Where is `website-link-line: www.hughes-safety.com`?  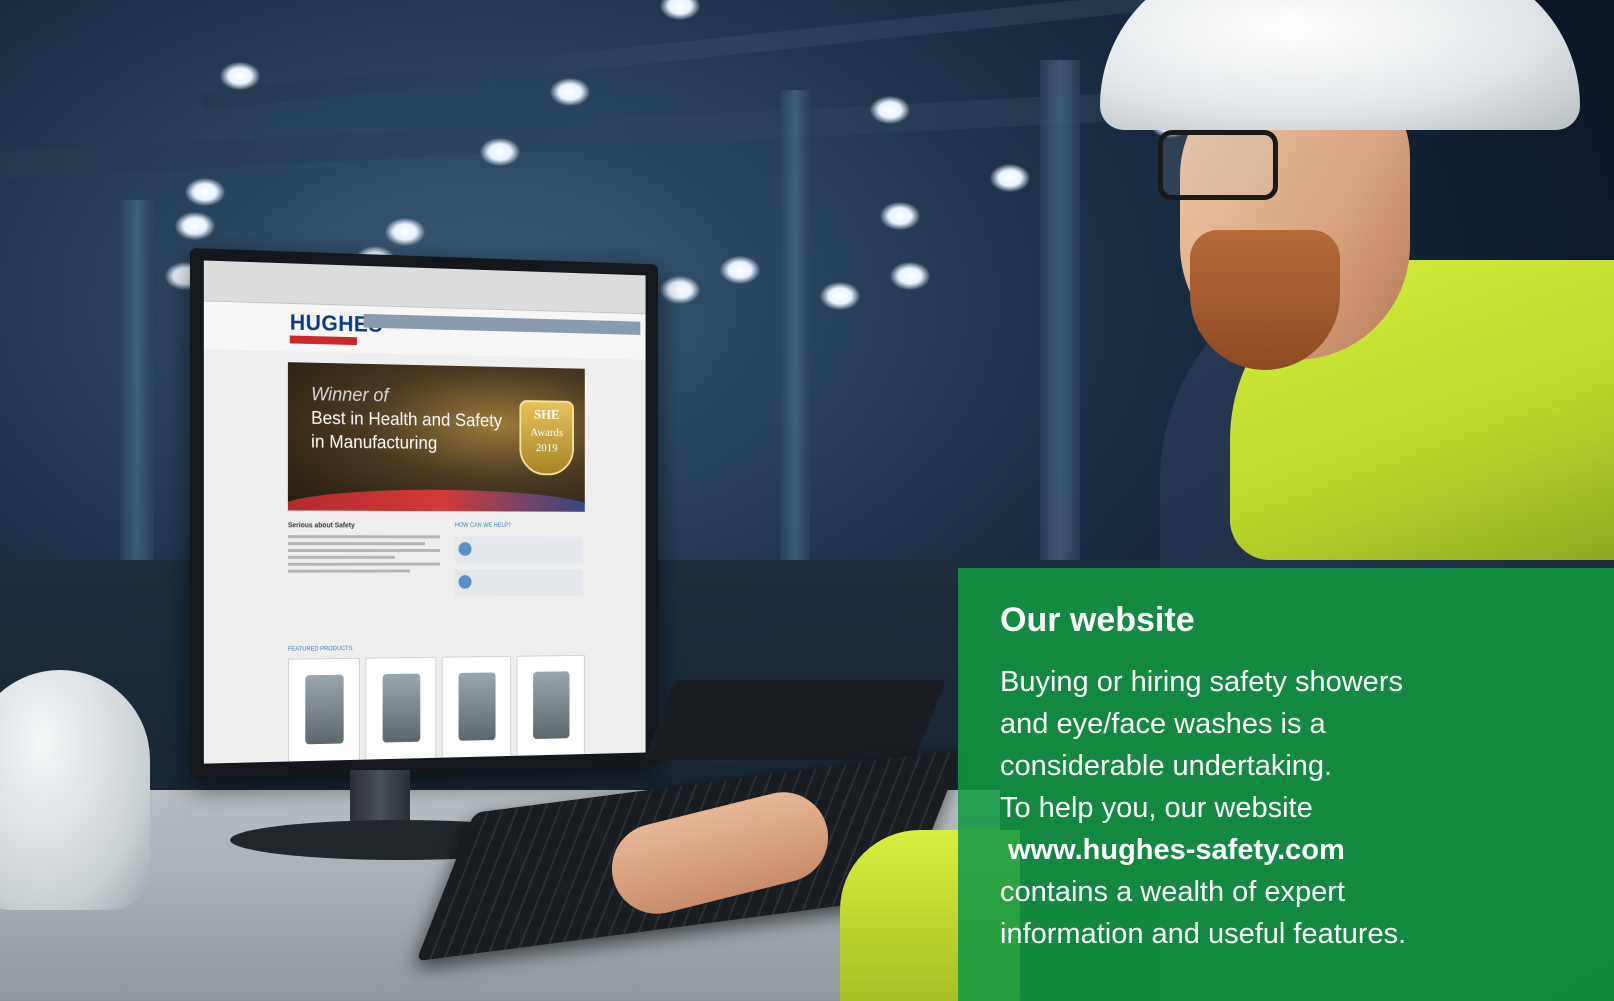 website-link-line: www.hughes-safety.com is located at coordinates (1287, 850).